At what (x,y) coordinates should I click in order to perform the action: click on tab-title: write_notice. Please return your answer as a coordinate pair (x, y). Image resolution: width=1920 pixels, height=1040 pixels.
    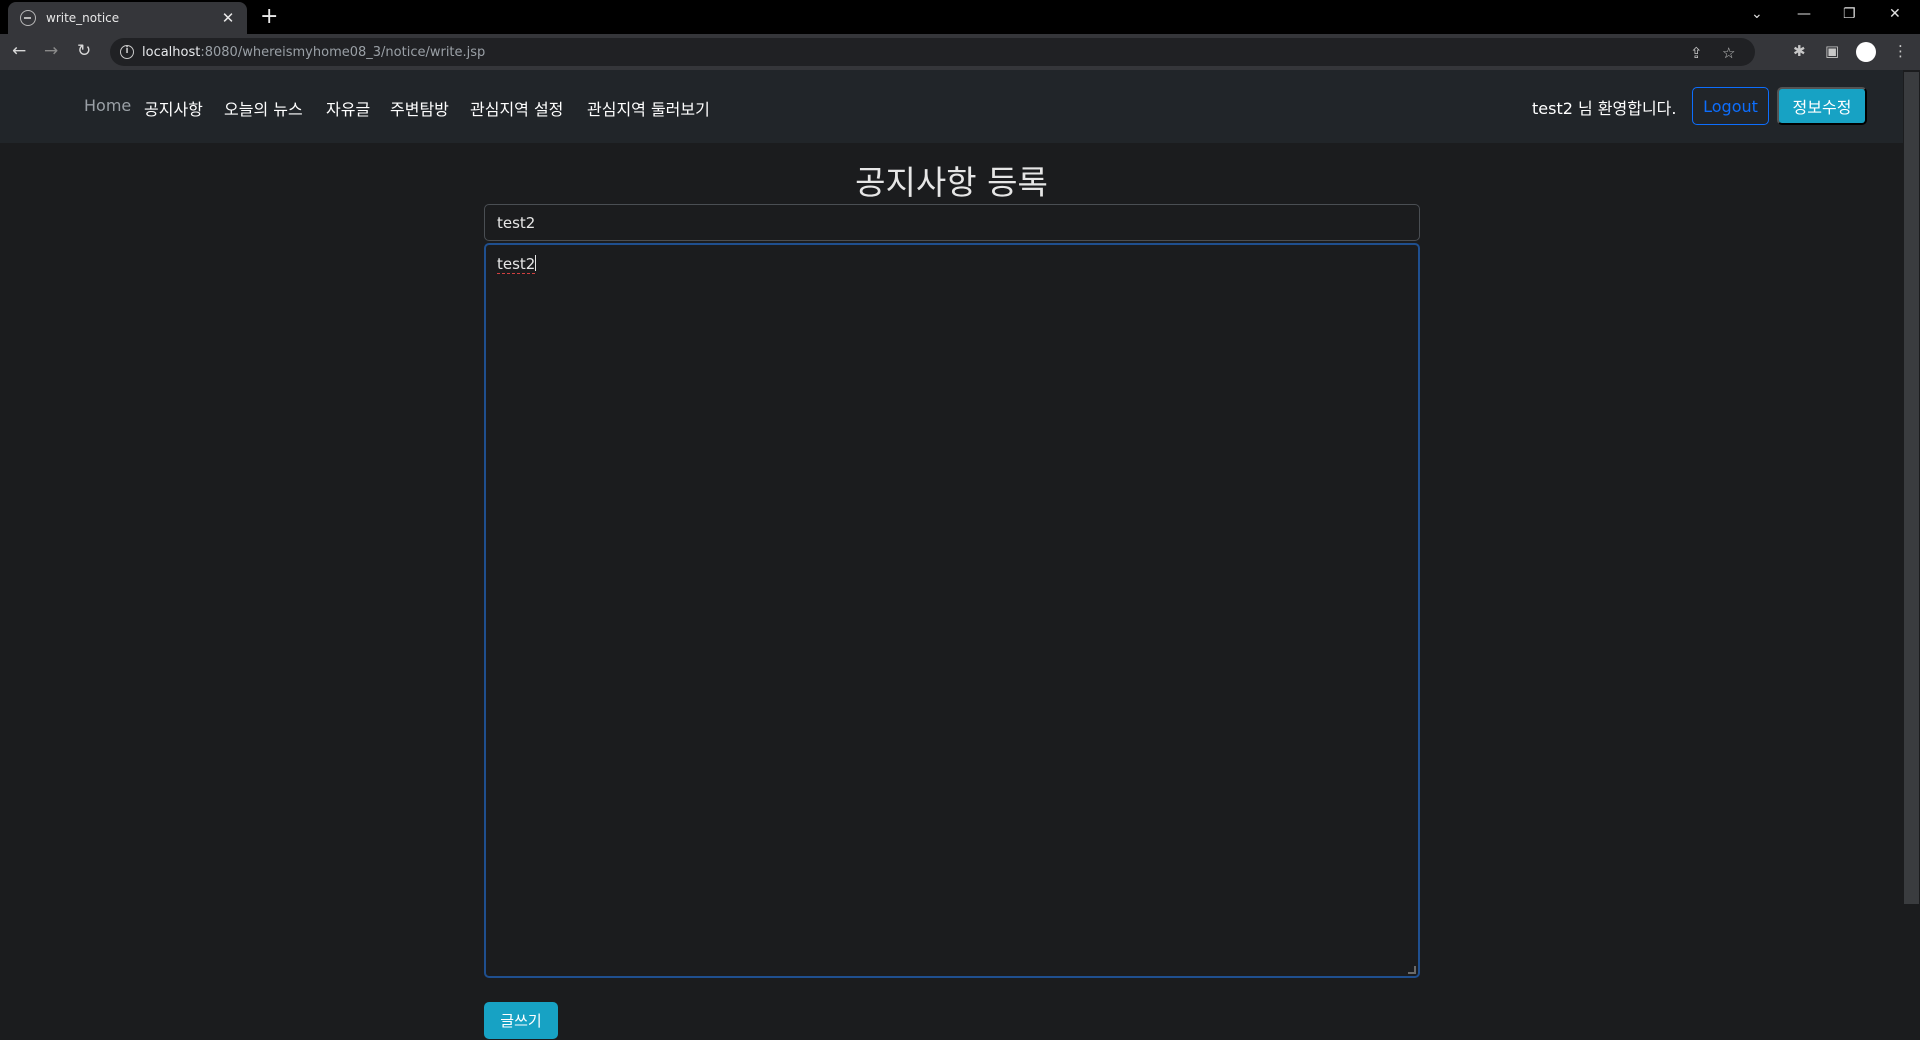
    Looking at the image, I should click on (83, 18).